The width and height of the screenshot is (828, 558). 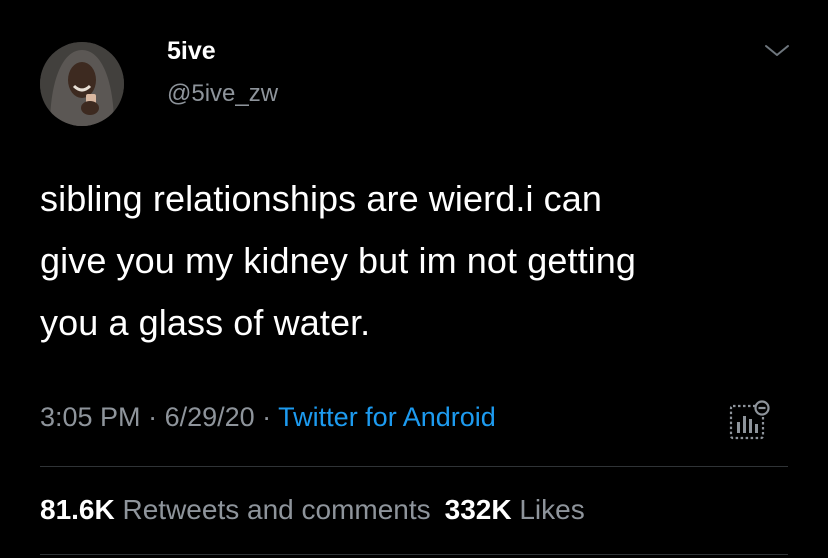 What do you see at coordinates (338, 260) in the screenshot?
I see `tweet-text-line: give you my kidney but im not getting` at bounding box center [338, 260].